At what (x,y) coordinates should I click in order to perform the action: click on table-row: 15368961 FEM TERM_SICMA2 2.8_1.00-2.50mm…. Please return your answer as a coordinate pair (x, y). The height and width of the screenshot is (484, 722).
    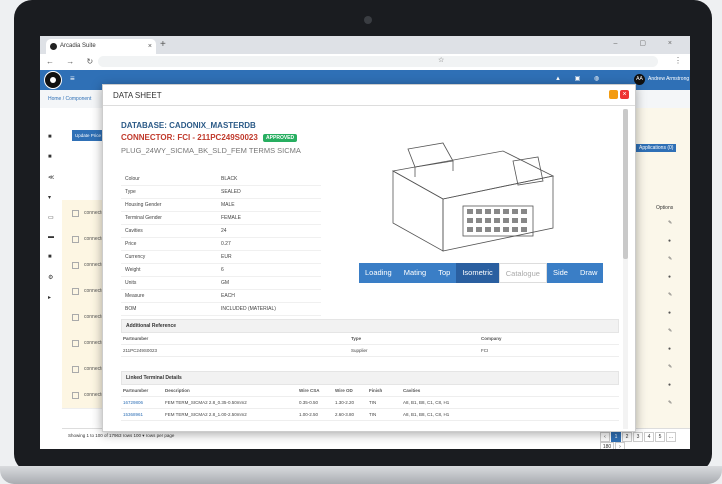
    Looking at the image, I should click on (370, 415).